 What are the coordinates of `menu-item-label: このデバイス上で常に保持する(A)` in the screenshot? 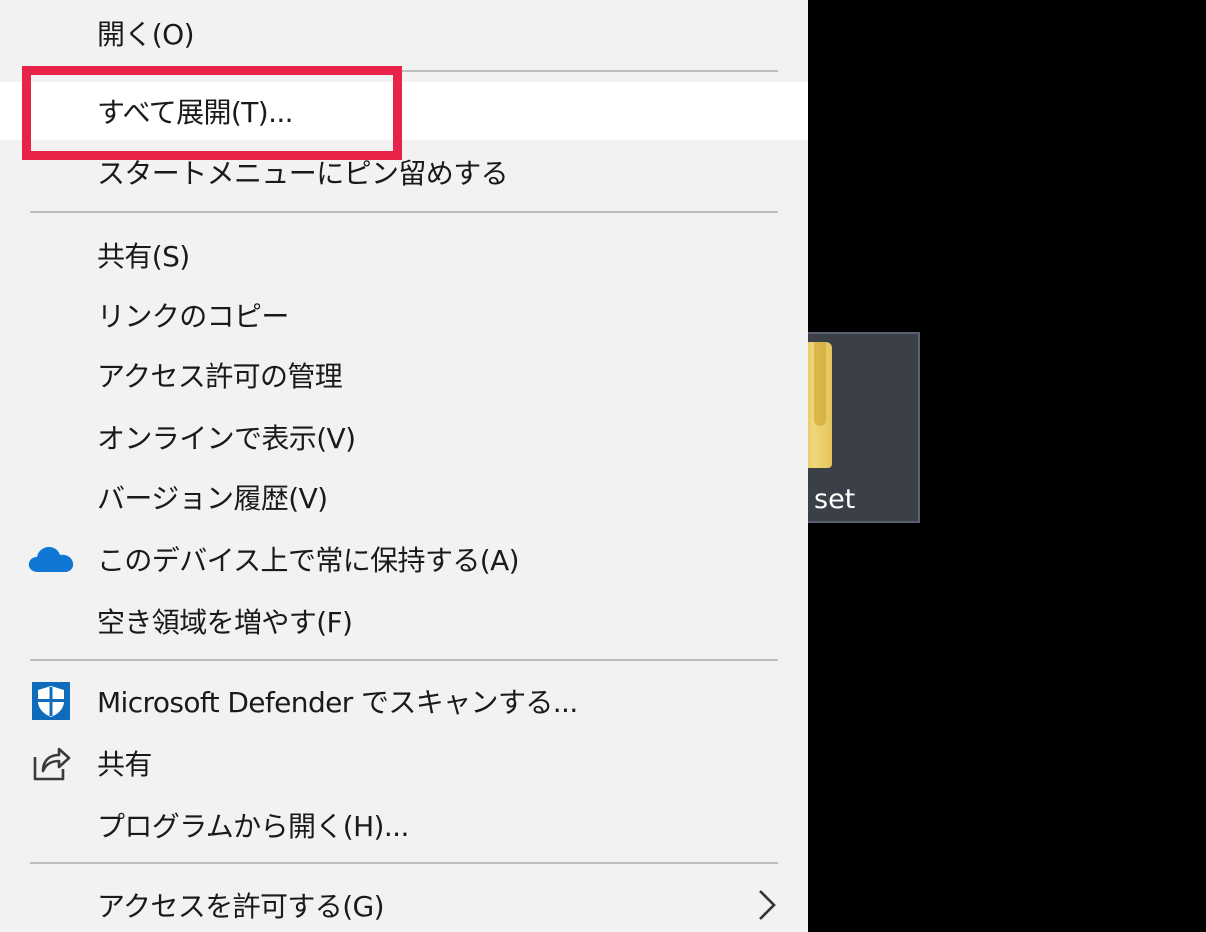 It's located at (308, 560).